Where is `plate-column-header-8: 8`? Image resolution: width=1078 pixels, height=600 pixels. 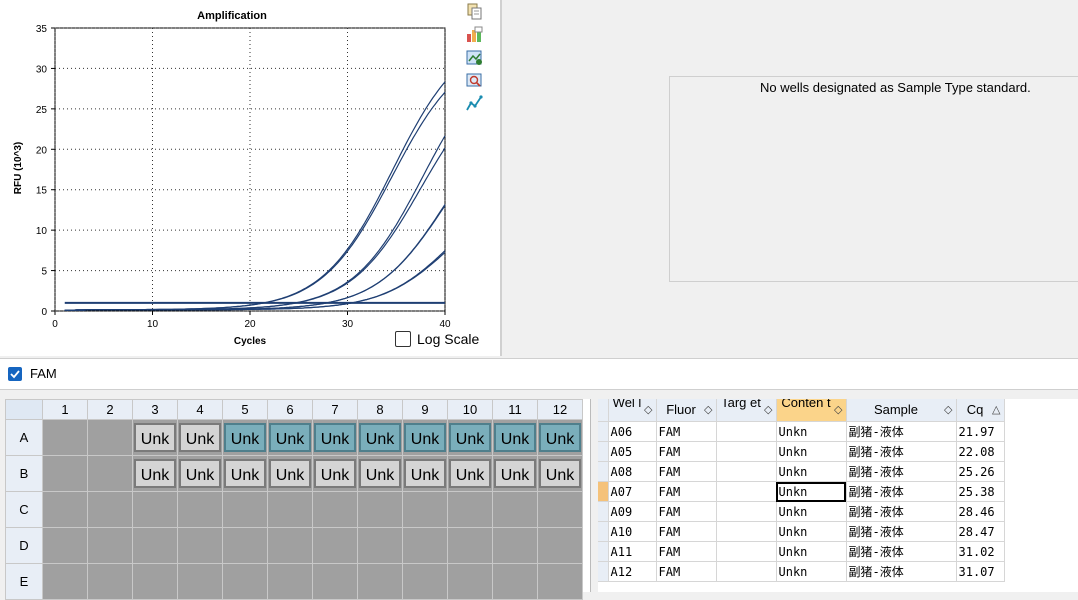 plate-column-header-8: 8 is located at coordinates (380, 409).